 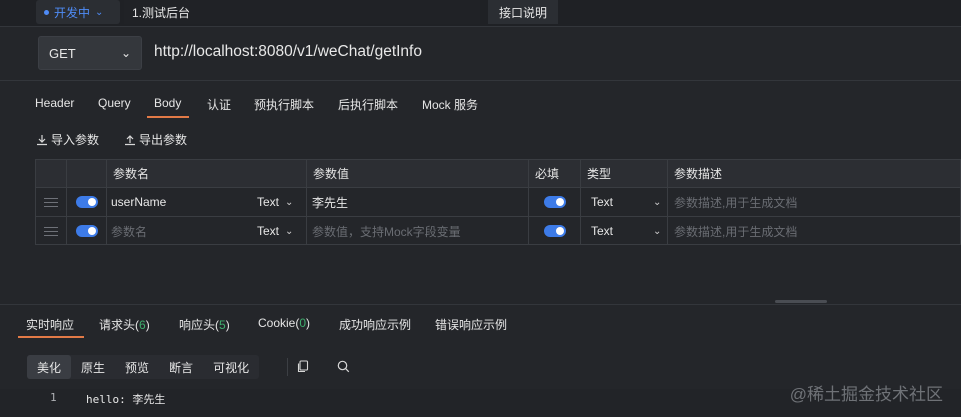 I want to click on tab-request-headers: 请求头(6), so click(x=124, y=324).